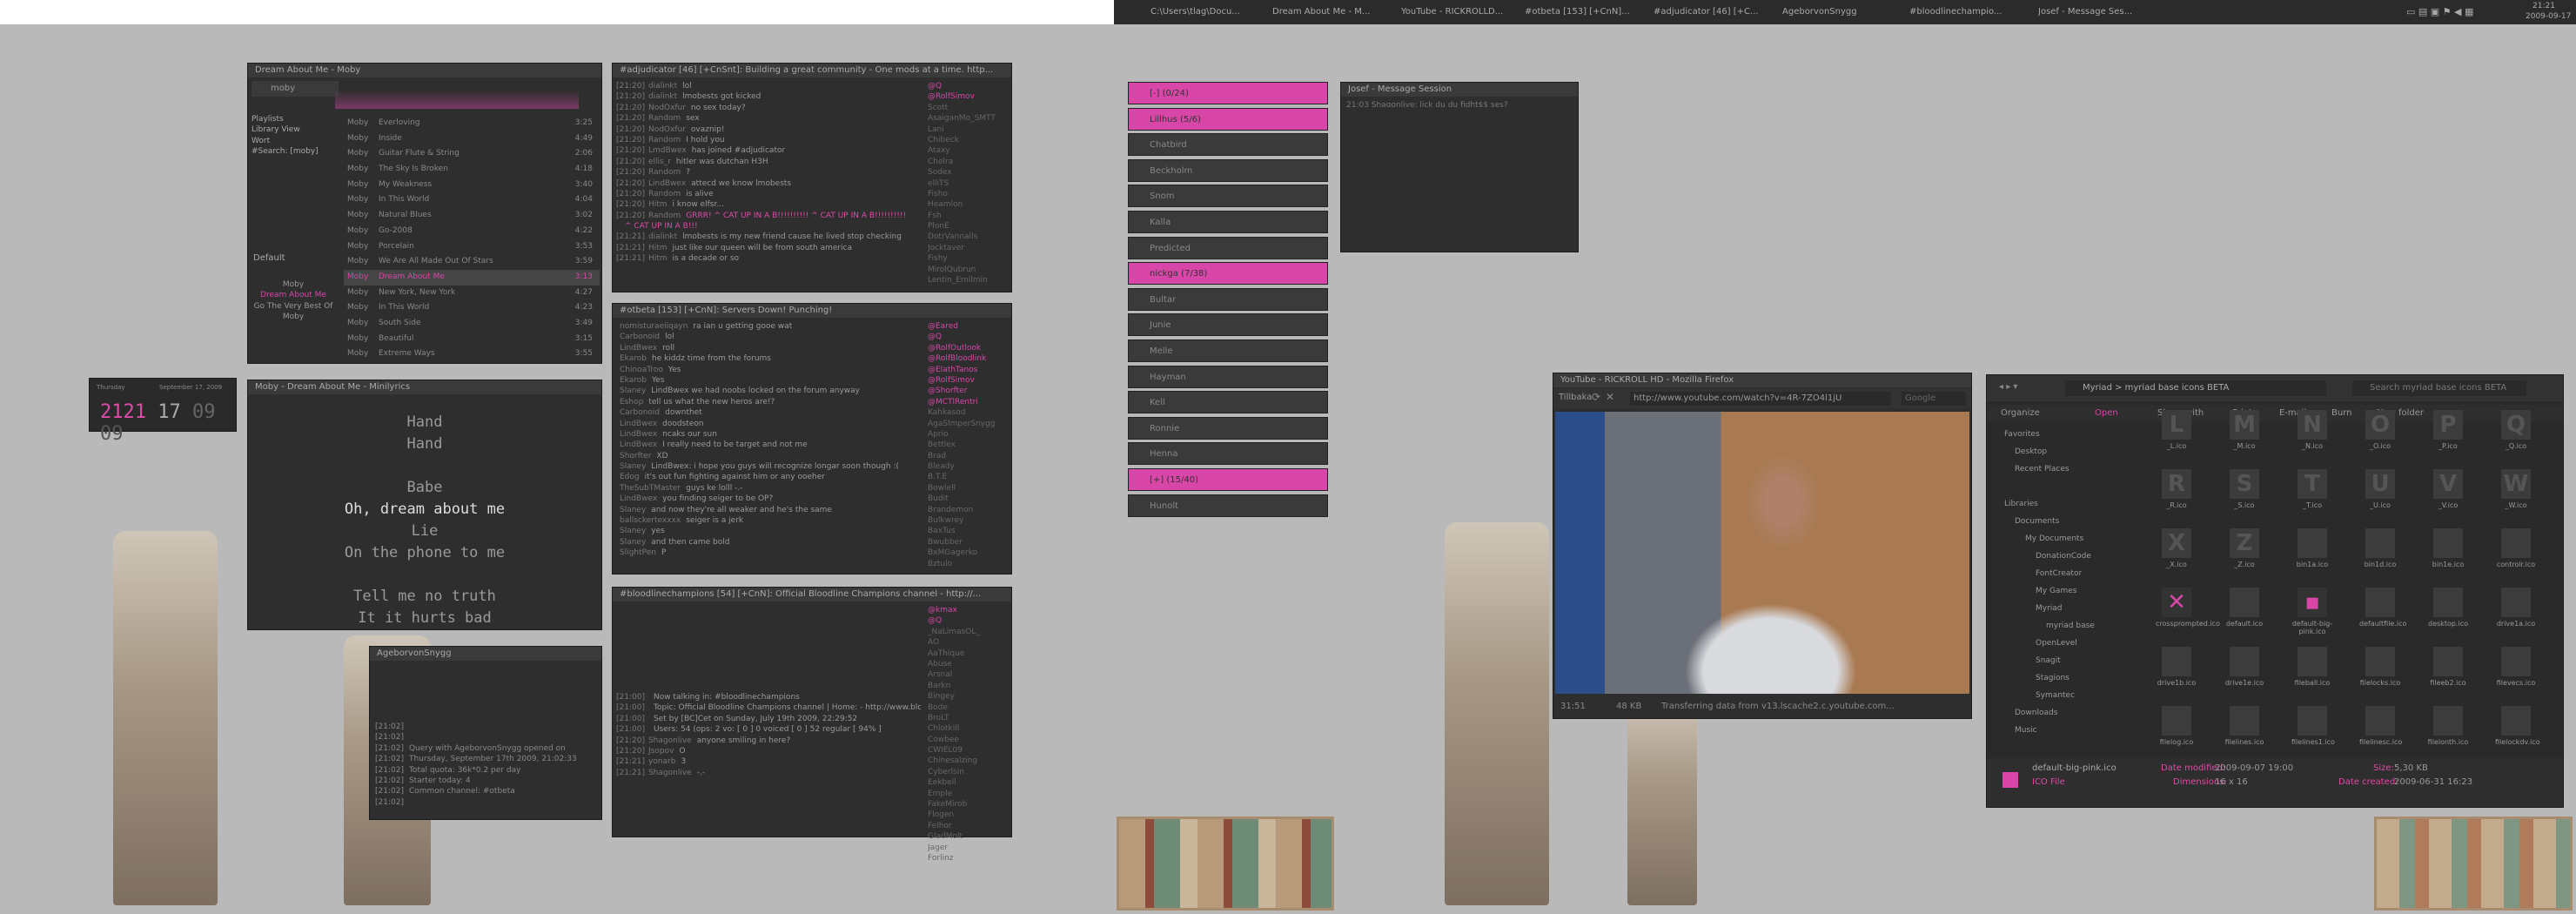 The height and width of the screenshot is (914, 2576). Describe the element at coordinates (1228, 119) in the screenshot. I see `contact-group: Lillhus (5/6)` at that location.